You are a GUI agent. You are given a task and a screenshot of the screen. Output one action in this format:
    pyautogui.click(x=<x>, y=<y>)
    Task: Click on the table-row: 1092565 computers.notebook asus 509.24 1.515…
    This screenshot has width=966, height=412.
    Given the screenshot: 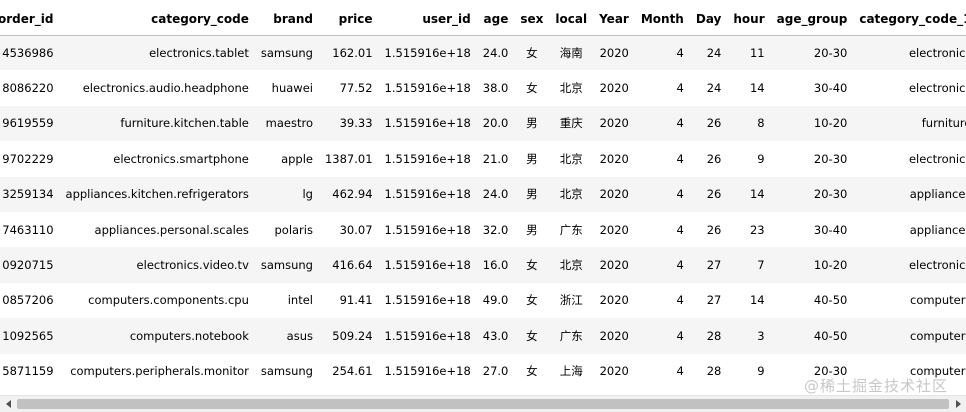 What is the action you would take?
    pyautogui.click(x=483, y=336)
    